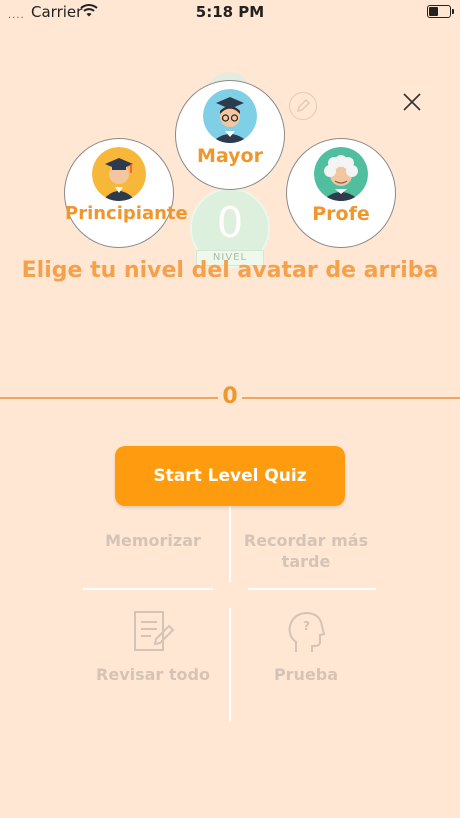 The image size is (460, 818). Describe the element at coordinates (230, 222) in the screenshot. I see `level-value: 0` at that location.